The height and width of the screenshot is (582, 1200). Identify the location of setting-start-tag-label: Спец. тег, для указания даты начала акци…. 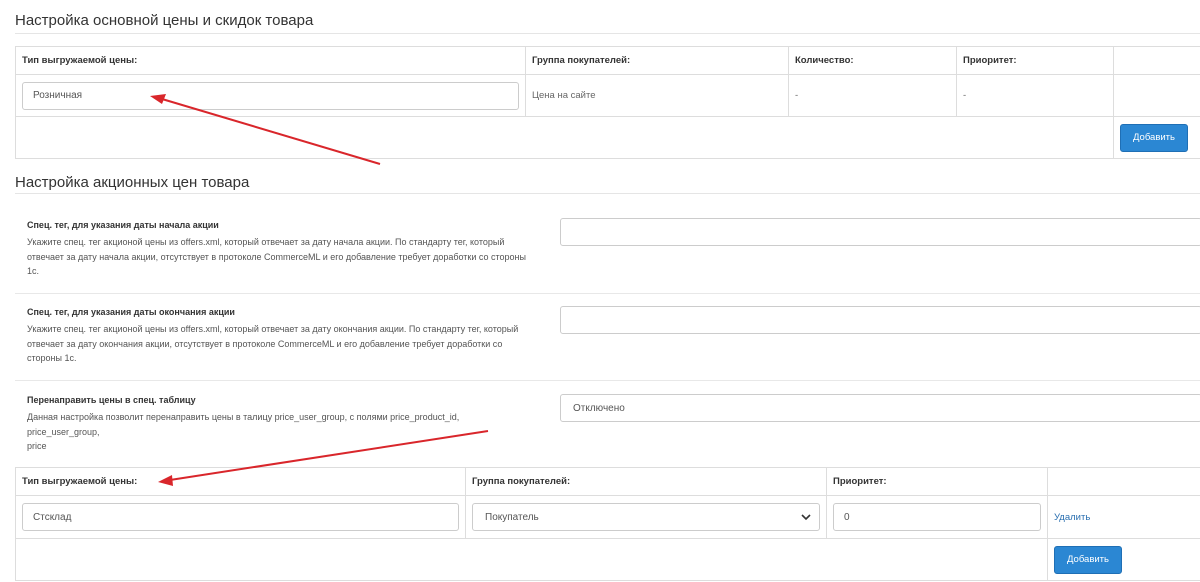
(277, 249).